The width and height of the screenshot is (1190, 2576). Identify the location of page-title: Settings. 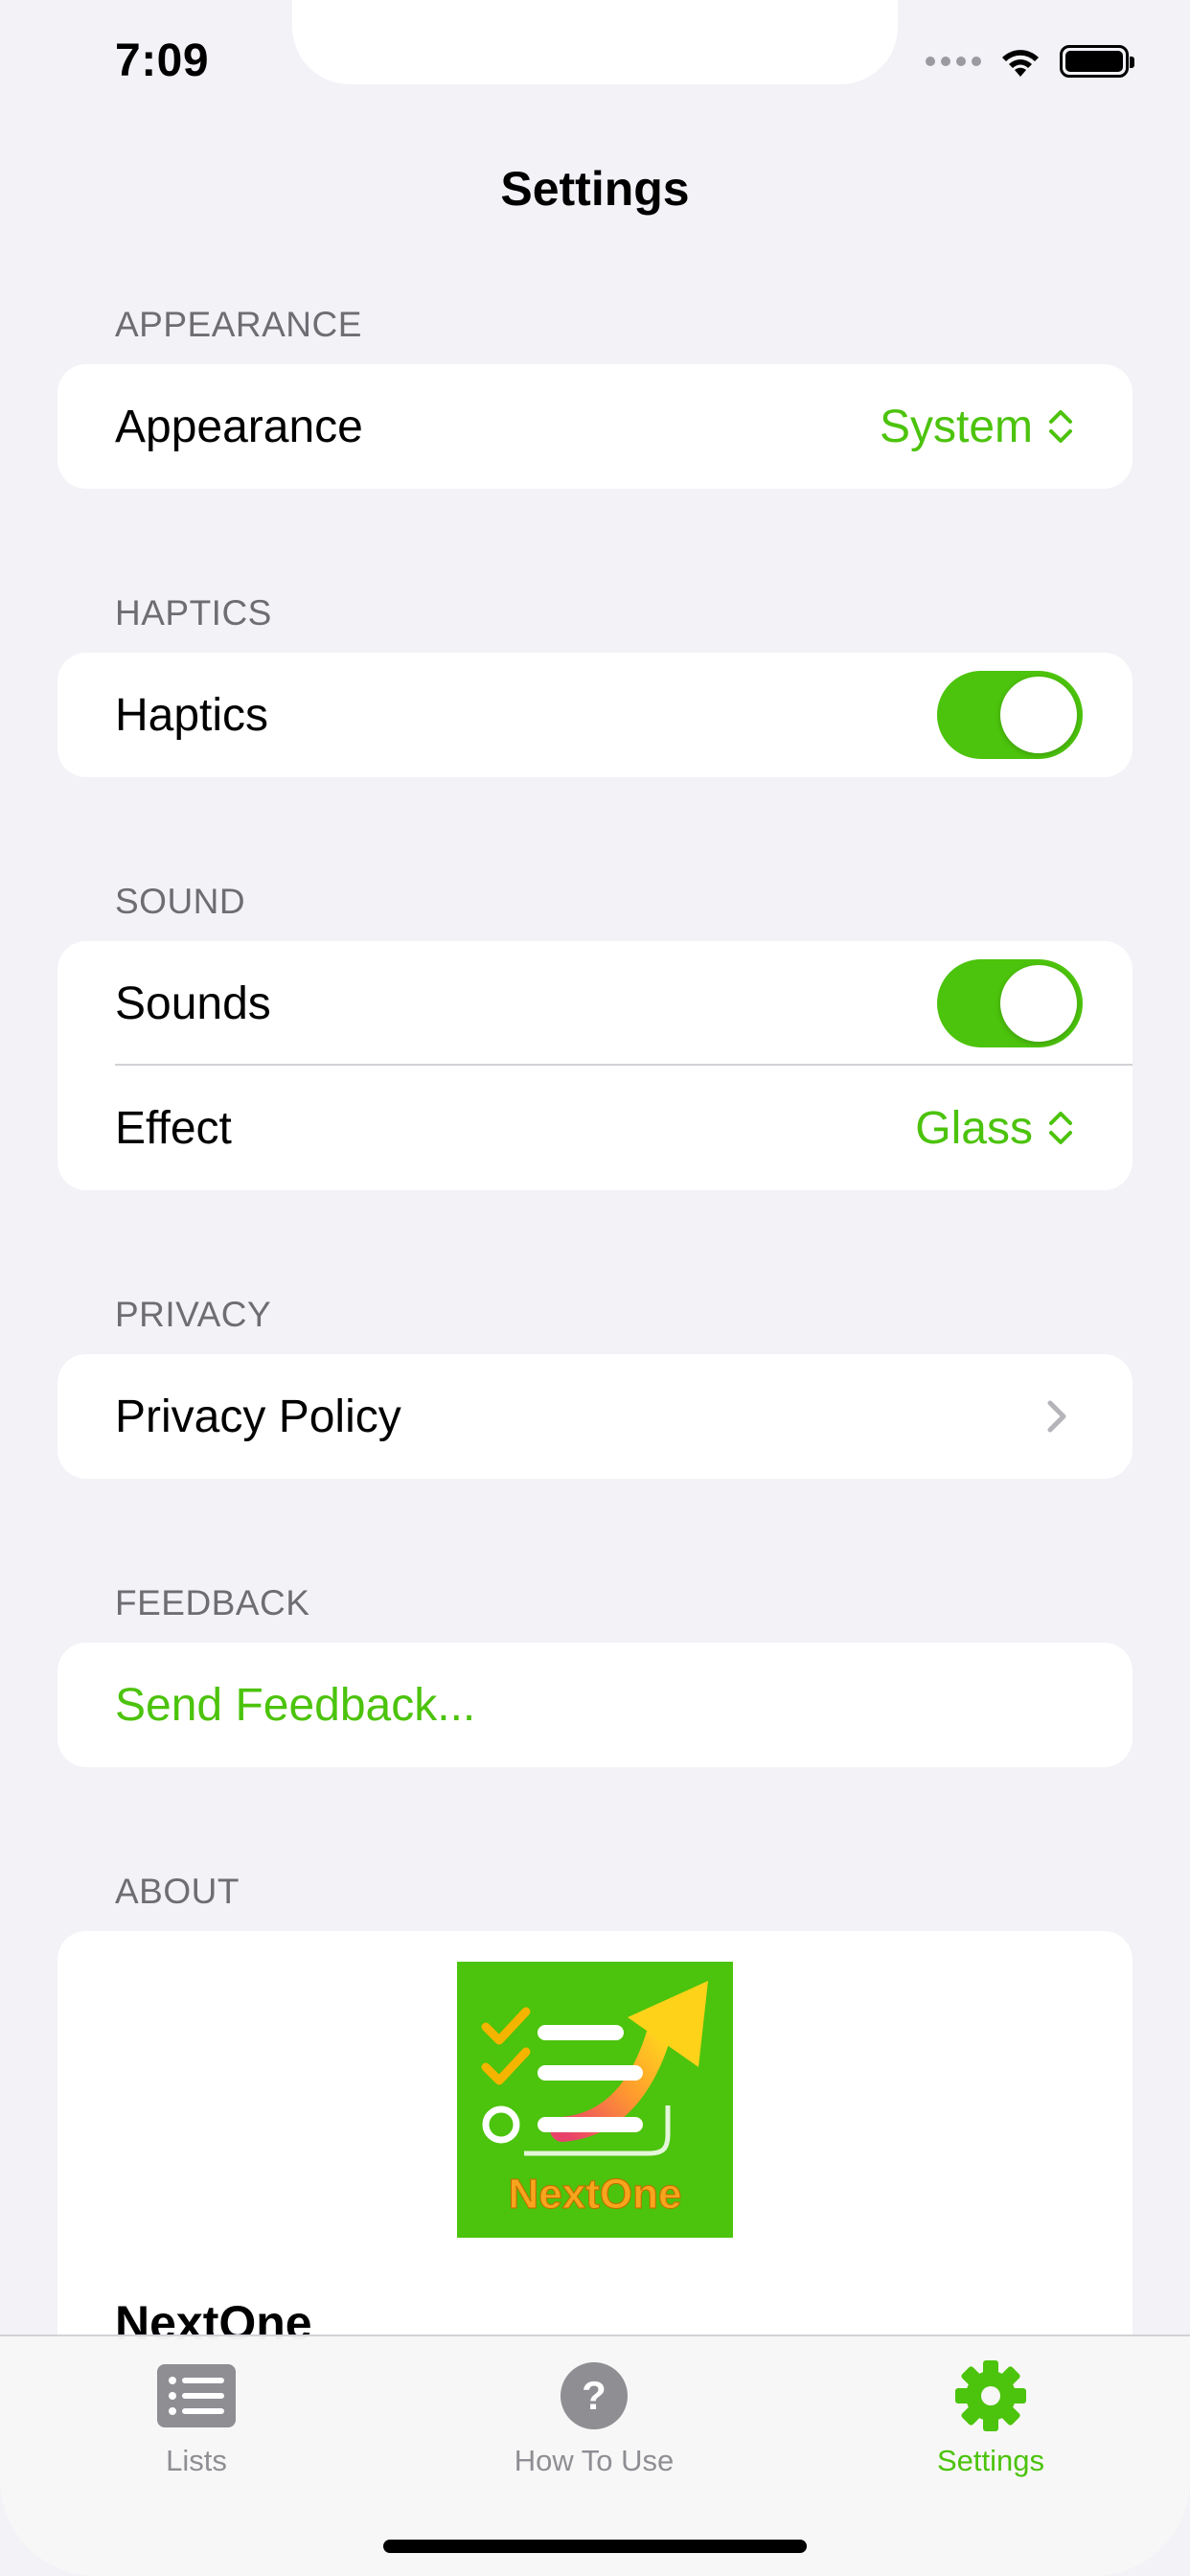
(595, 189).